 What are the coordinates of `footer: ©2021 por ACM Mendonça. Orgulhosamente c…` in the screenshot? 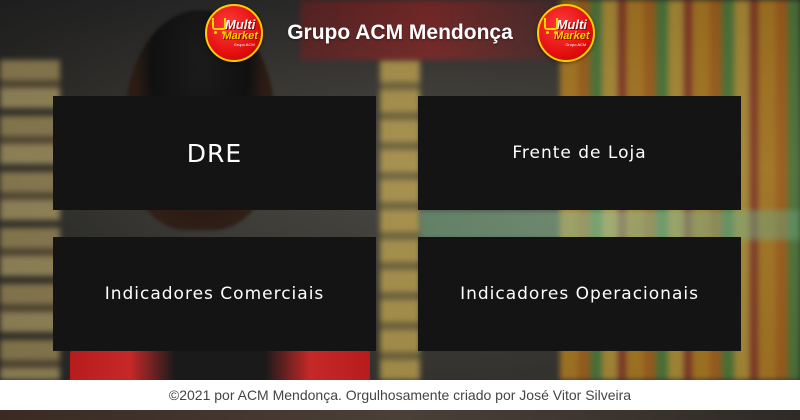 It's located at (400, 395).